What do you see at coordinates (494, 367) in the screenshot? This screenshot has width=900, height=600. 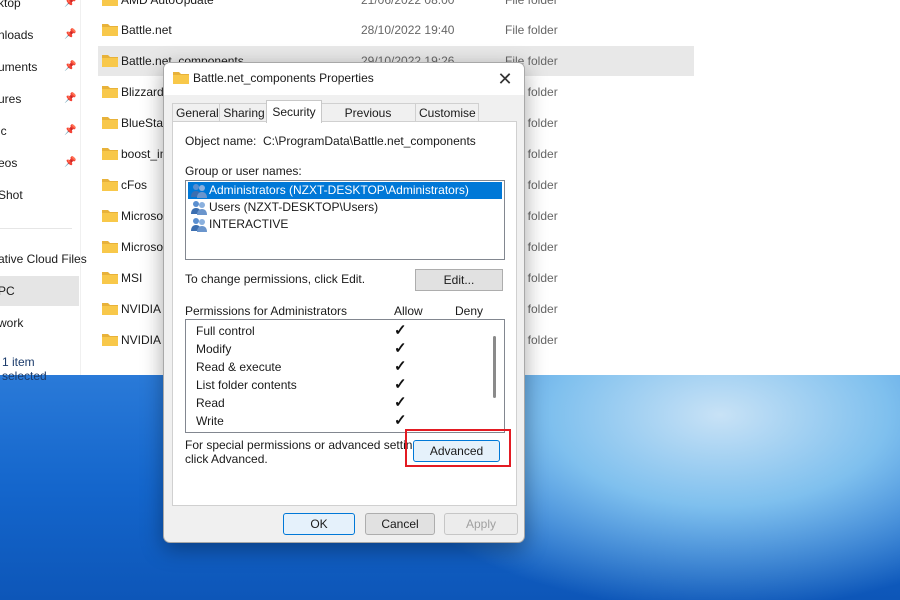 I see `permissions-scrollbar` at bounding box center [494, 367].